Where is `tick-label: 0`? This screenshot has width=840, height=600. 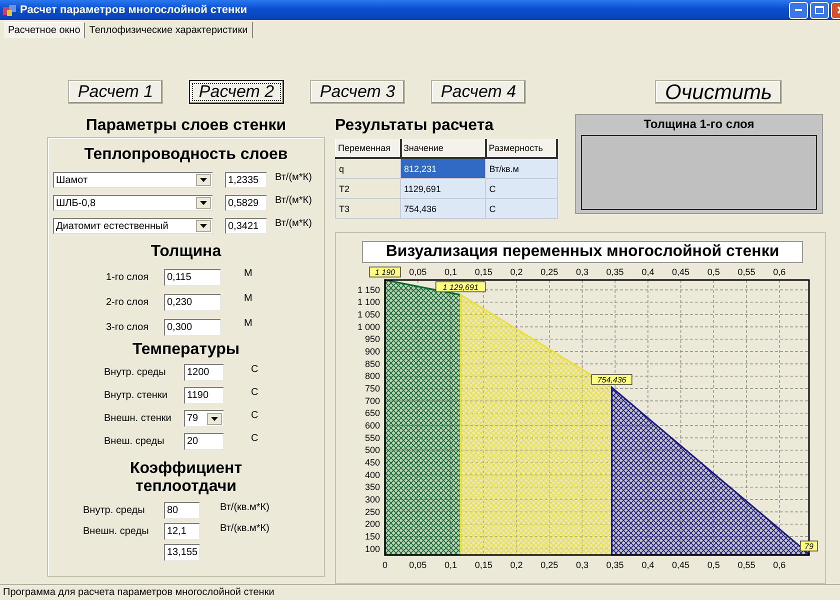
tick-label: 0 is located at coordinates (385, 565).